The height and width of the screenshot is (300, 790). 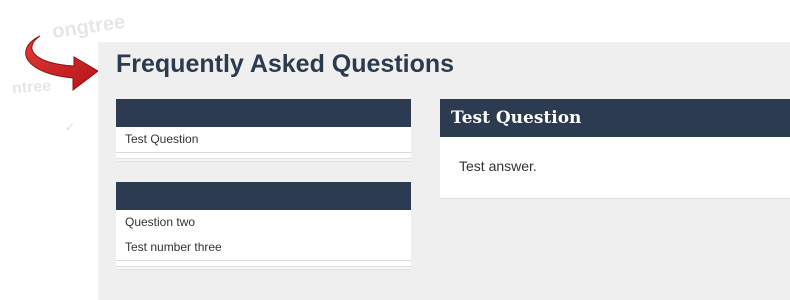 What do you see at coordinates (263, 222) in the screenshot?
I see `question-link: Question two` at bounding box center [263, 222].